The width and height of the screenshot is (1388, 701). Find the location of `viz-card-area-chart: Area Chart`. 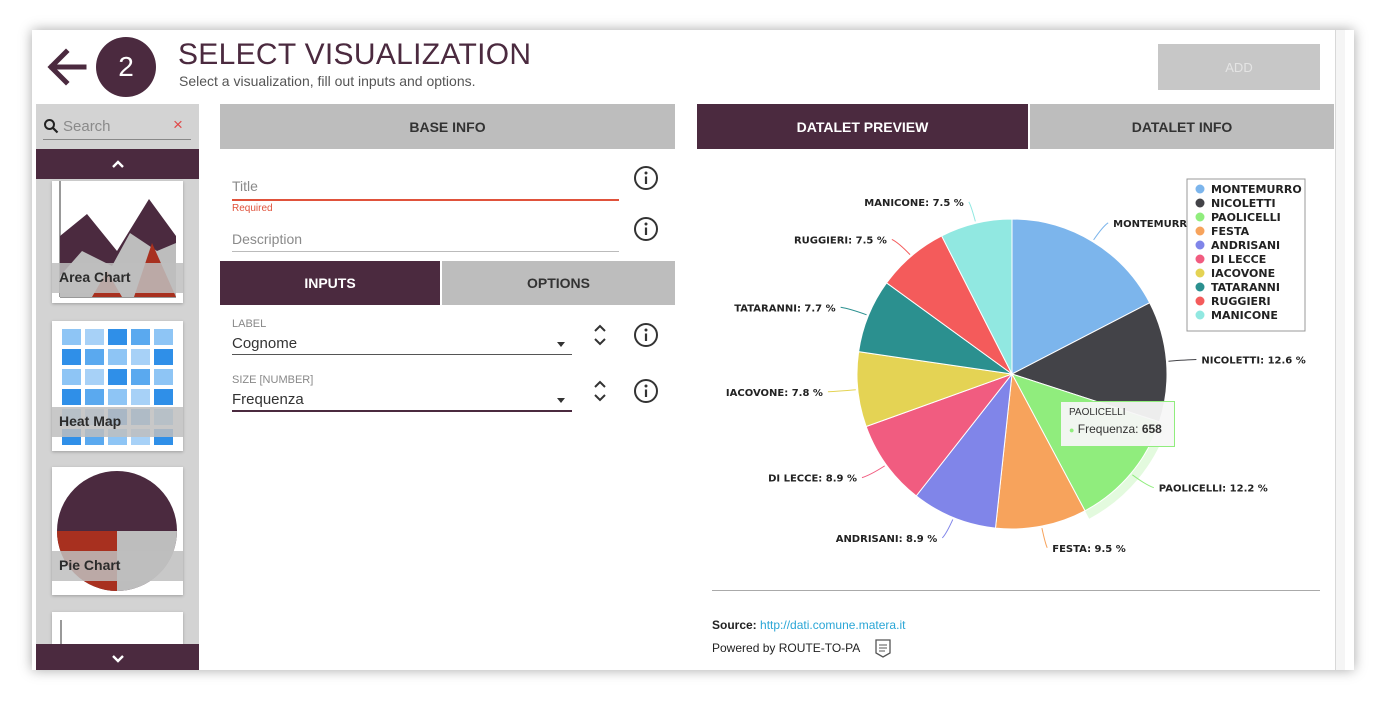

viz-card-area-chart: Area Chart is located at coordinates (117, 242).